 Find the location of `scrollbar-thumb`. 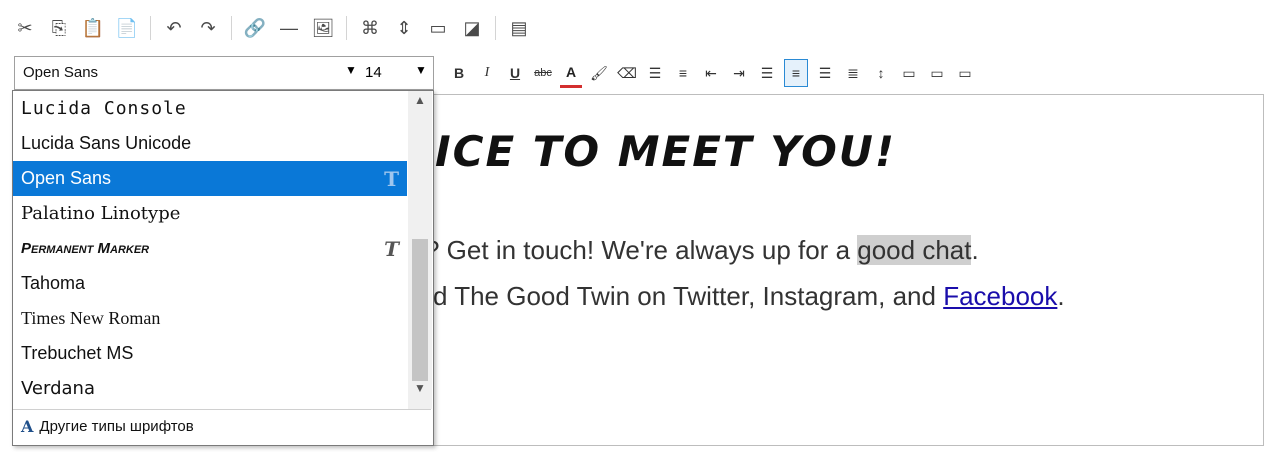

scrollbar-thumb is located at coordinates (420, 310).